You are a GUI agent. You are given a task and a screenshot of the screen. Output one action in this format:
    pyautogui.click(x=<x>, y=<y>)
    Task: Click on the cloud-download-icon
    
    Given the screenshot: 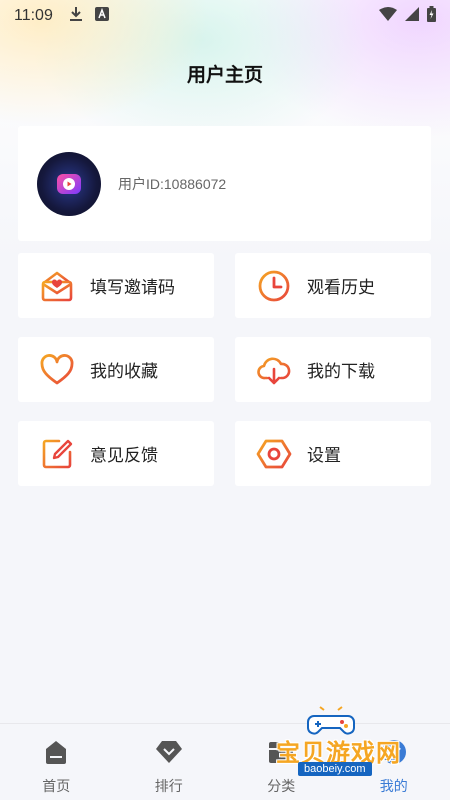 What is the action you would take?
    pyautogui.click(x=274, y=370)
    